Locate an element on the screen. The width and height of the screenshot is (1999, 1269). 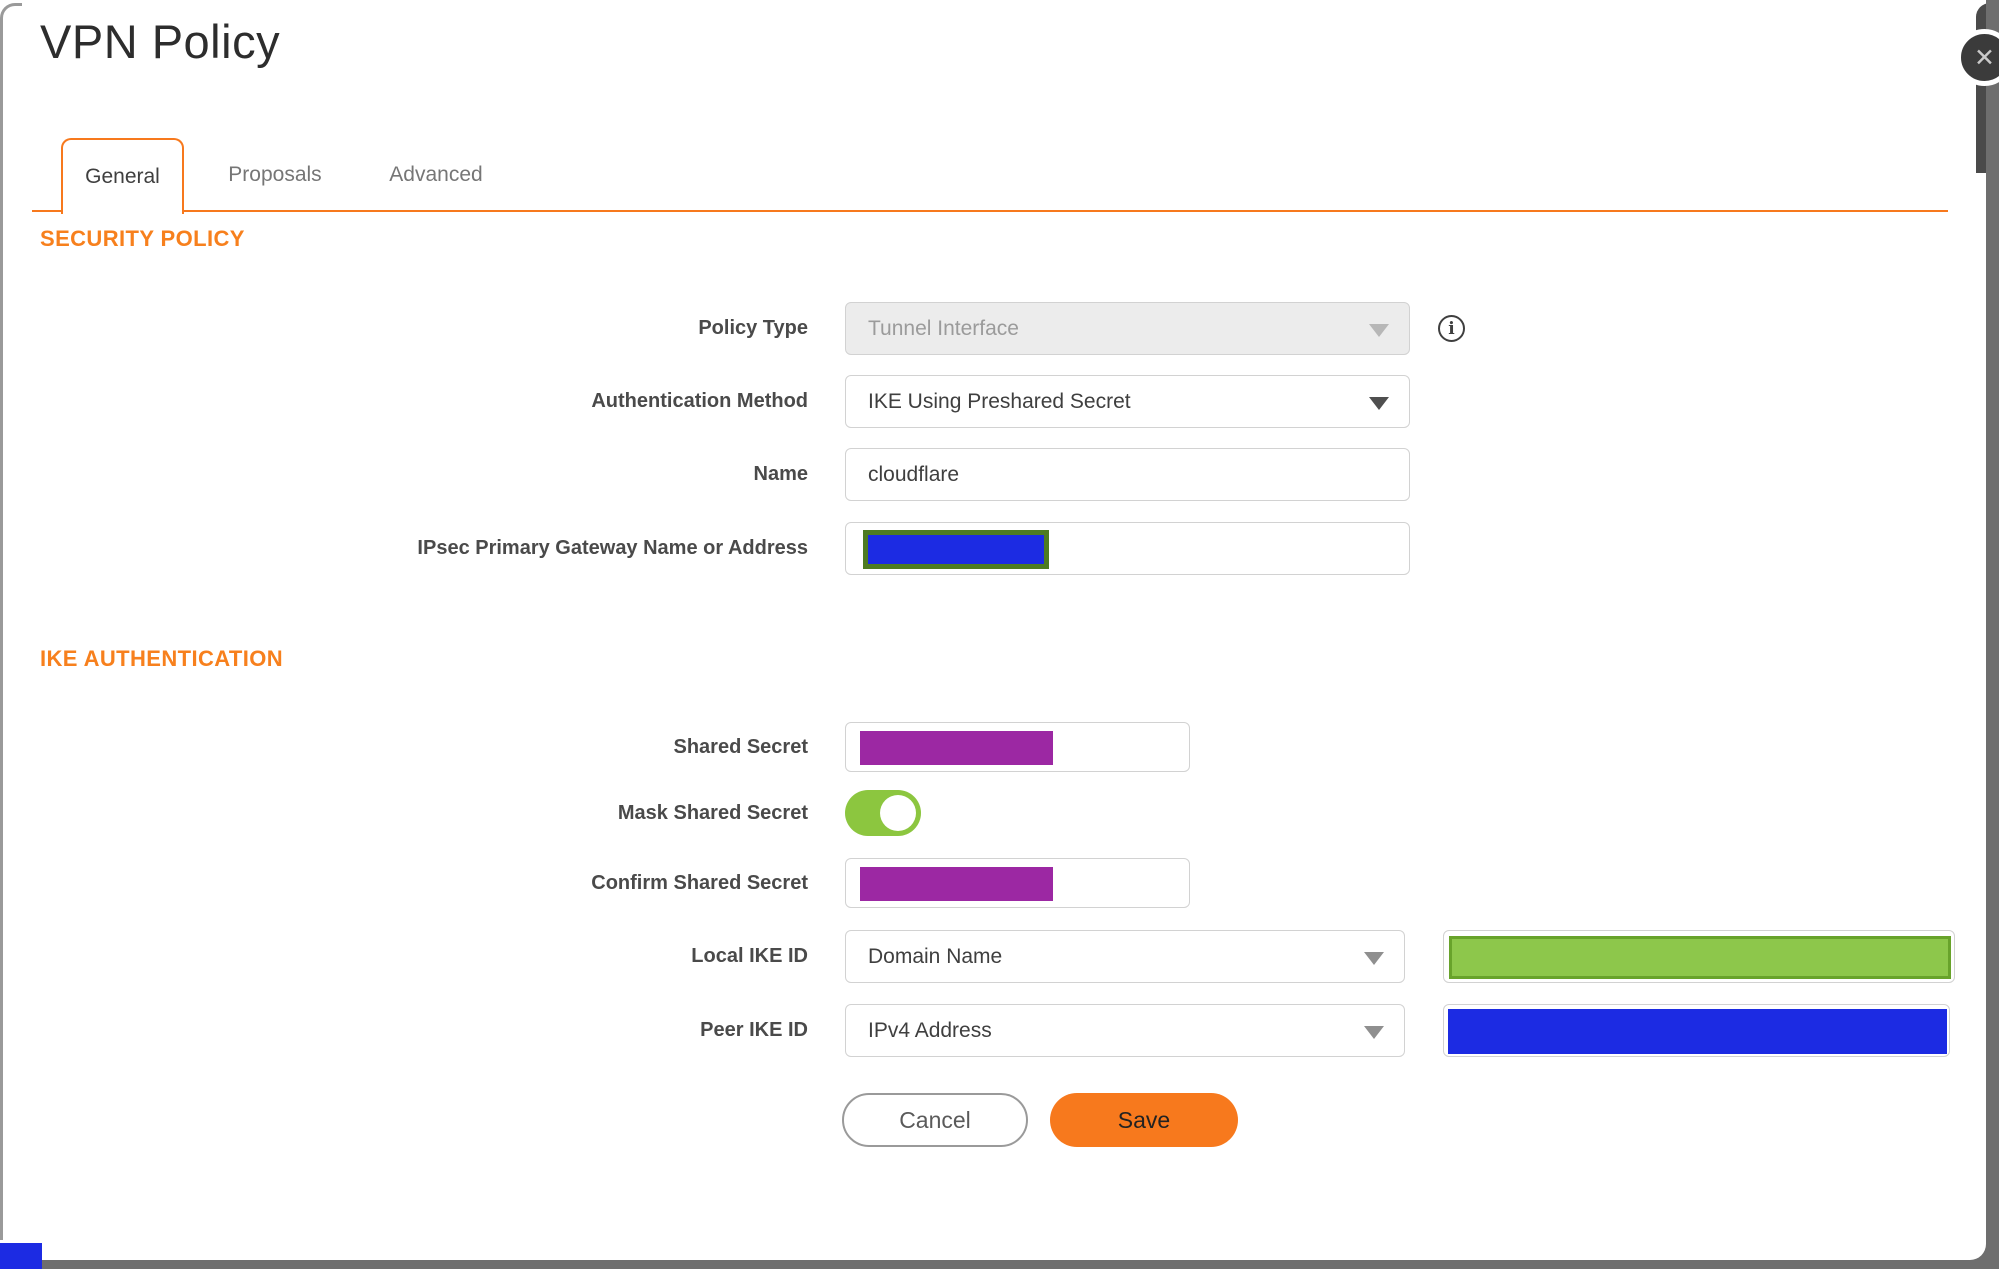
peer-ike-id-dropdown: IPv4 Address is located at coordinates (1125, 1030).